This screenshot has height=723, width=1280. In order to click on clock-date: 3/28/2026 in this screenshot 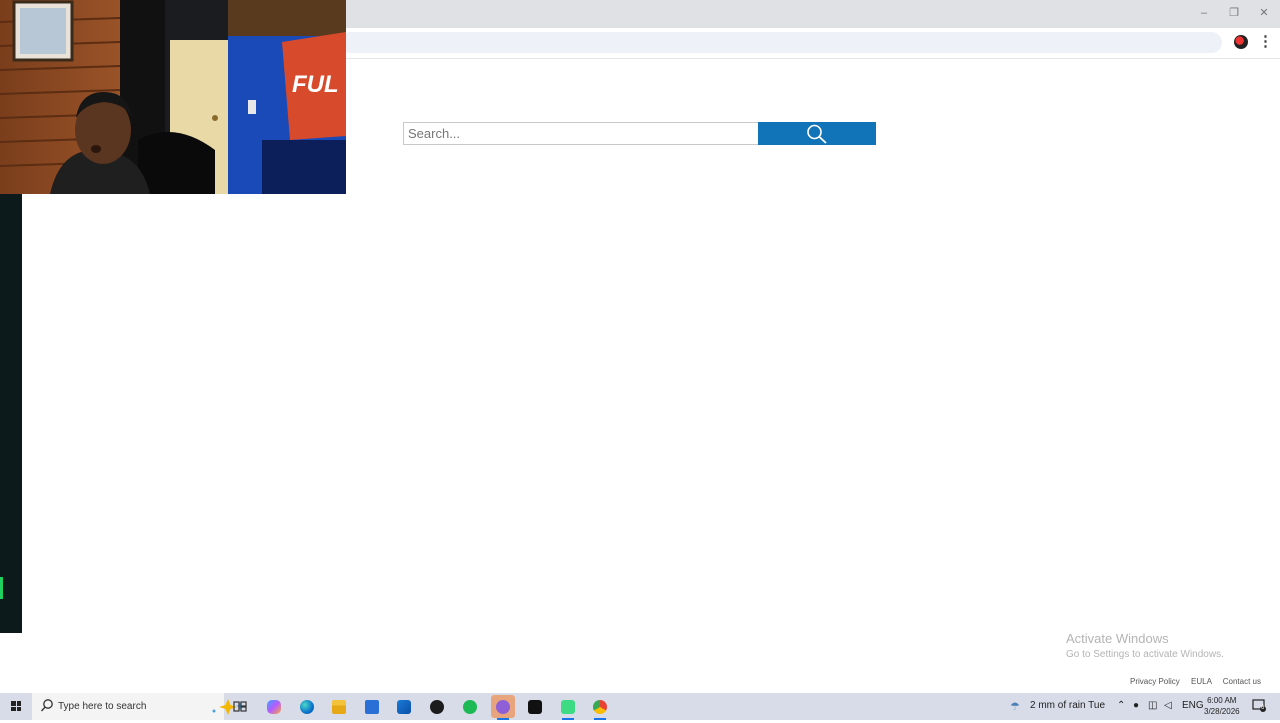, I will do `click(1222, 711)`.